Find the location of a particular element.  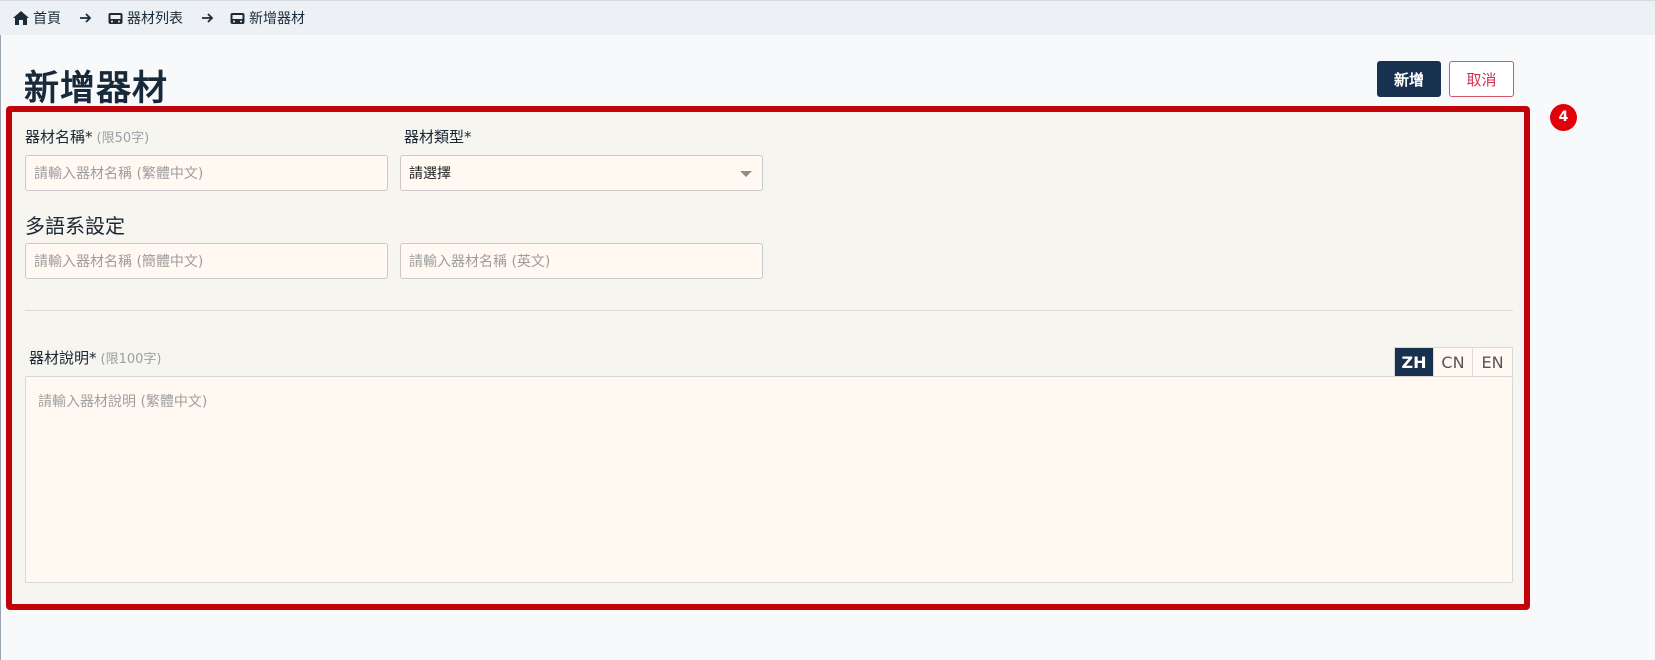

equipment-type-label: 器材類型* is located at coordinates (438, 136).